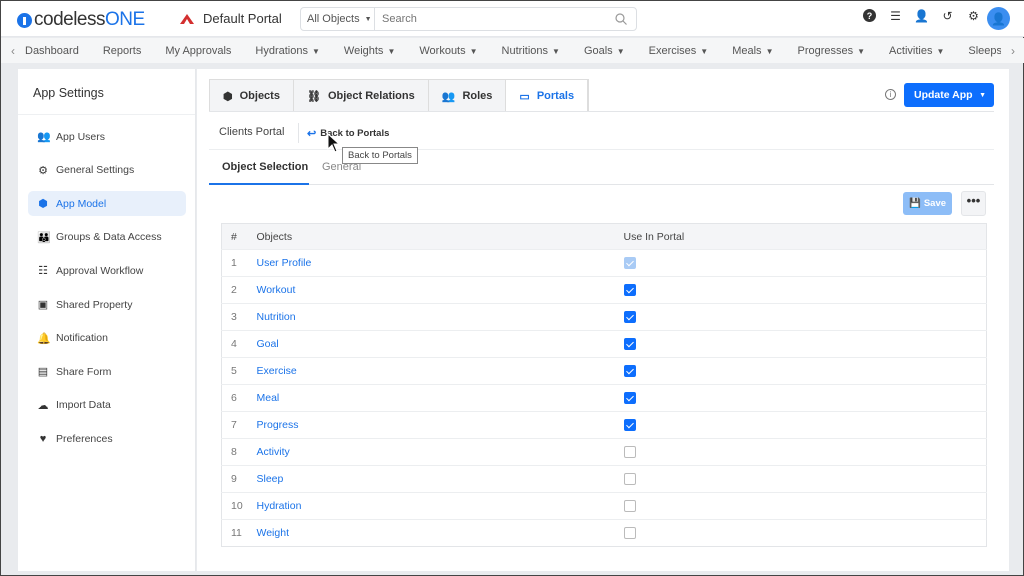  I want to click on object-link: Sleep, so click(270, 479).